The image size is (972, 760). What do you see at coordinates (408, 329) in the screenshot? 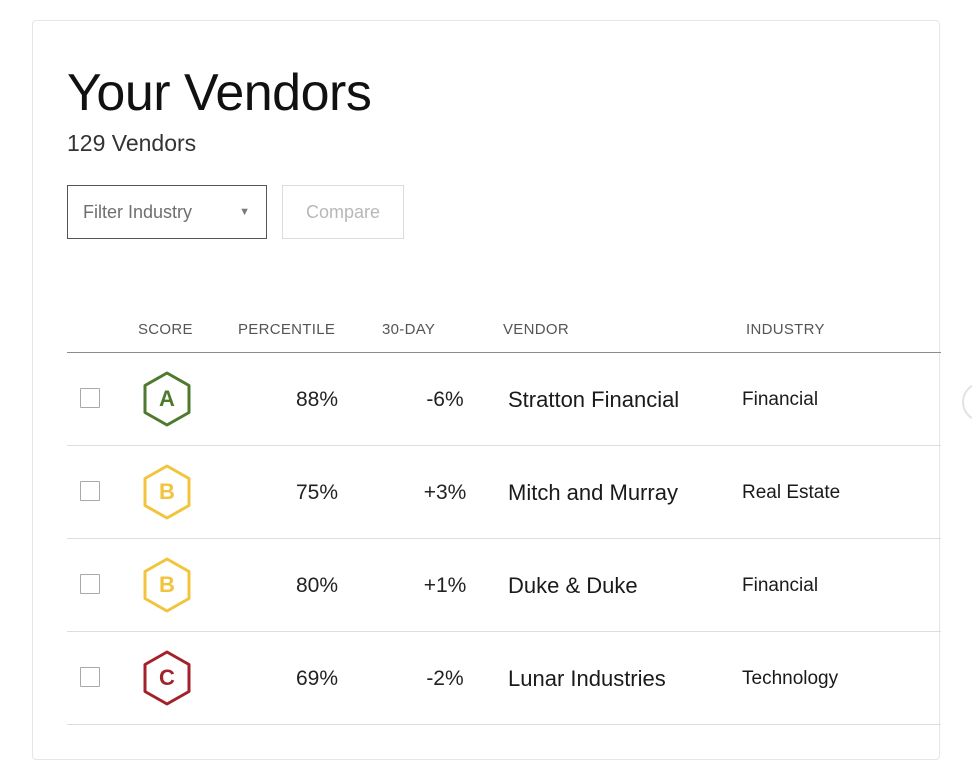
I see `column-header-30-day: 30-DAY` at bounding box center [408, 329].